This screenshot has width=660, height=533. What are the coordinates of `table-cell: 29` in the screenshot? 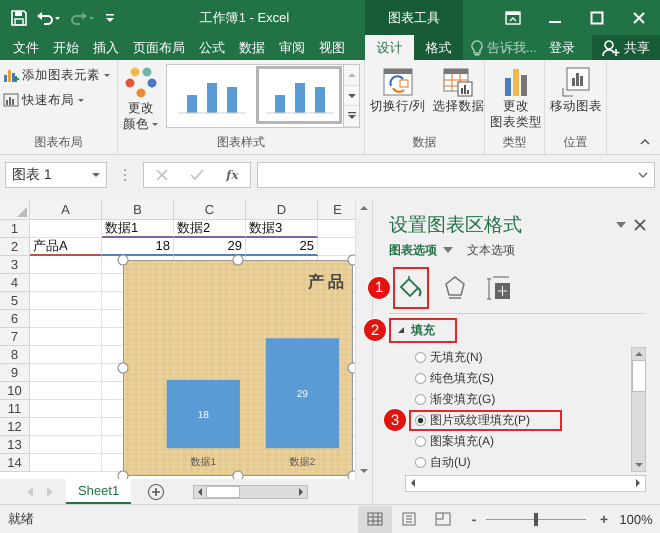 It's located at (210, 247).